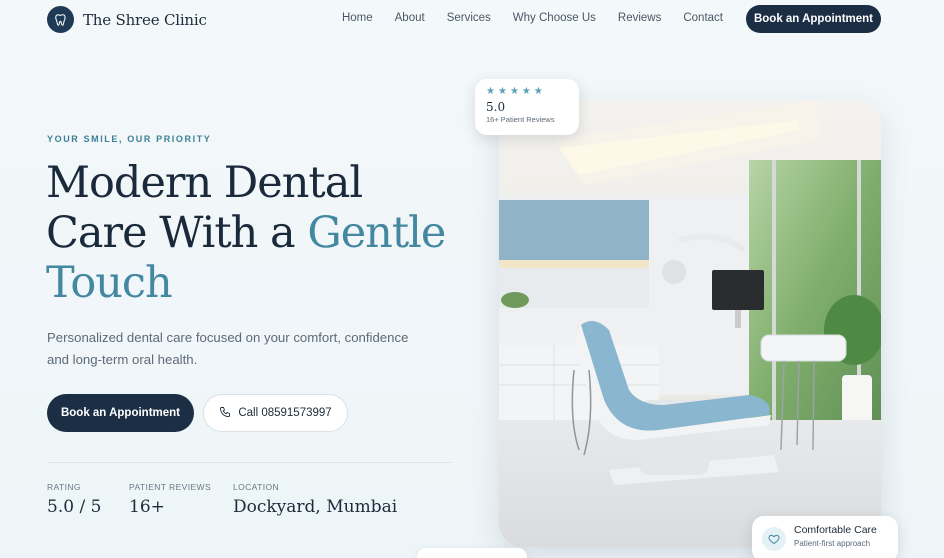 The image size is (944, 558). I want to click on hero-book-appointment-button: Book an Appointment, so click(120, 413).